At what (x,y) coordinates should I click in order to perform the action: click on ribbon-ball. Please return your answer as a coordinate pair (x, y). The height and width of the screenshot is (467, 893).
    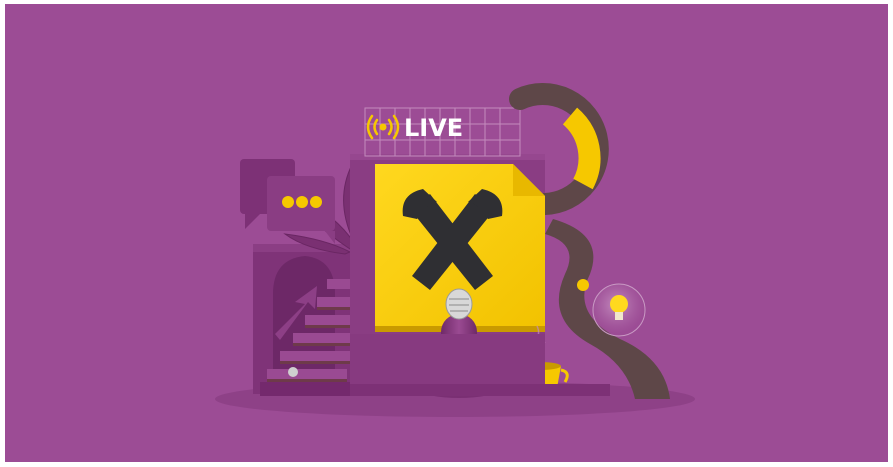
    Looking at the image, I should click on (583, 285).